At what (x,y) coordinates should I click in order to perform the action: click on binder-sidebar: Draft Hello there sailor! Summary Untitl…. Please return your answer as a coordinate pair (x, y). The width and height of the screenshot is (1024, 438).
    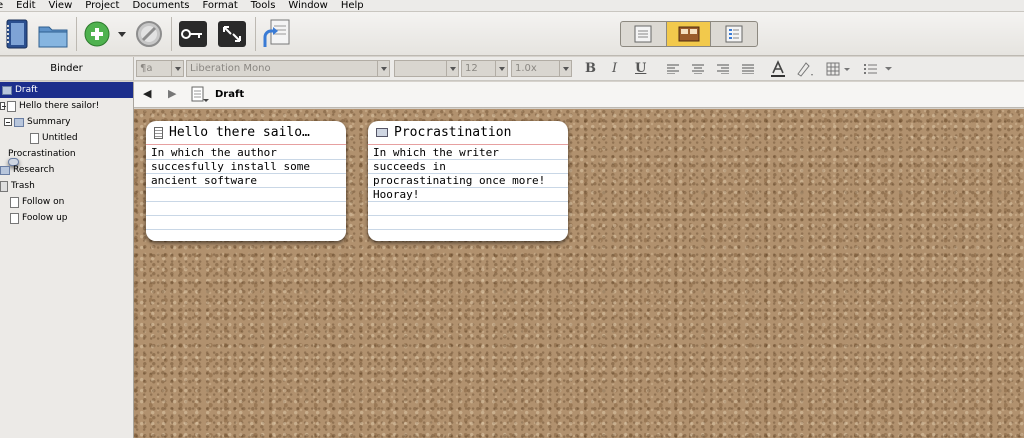
    Looking at the image, I should click on (67, 260).